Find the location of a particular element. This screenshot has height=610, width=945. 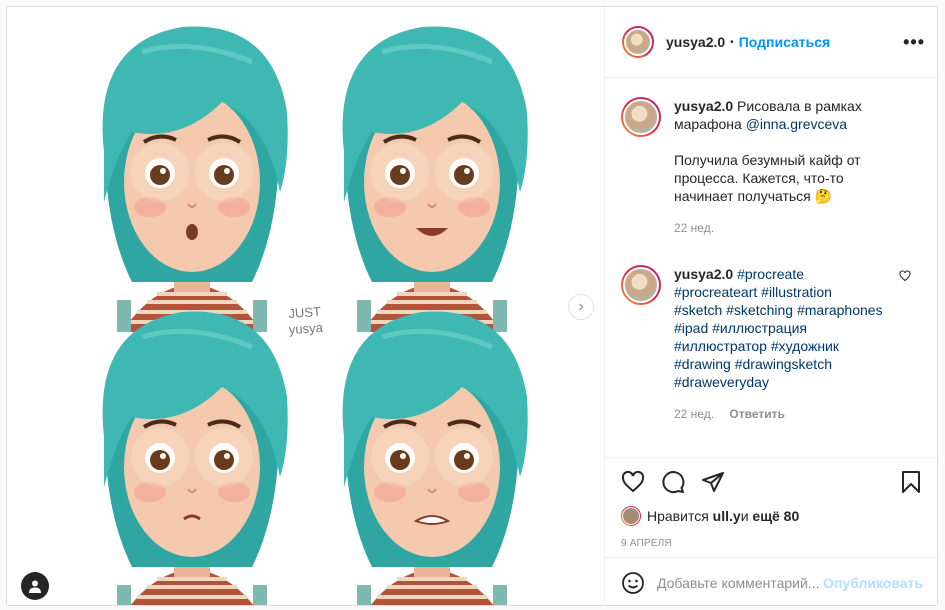

action-bar: Нравится ull.y и ещё 80 9 АПРЕЛЯ is located at coordinates (771, 507).